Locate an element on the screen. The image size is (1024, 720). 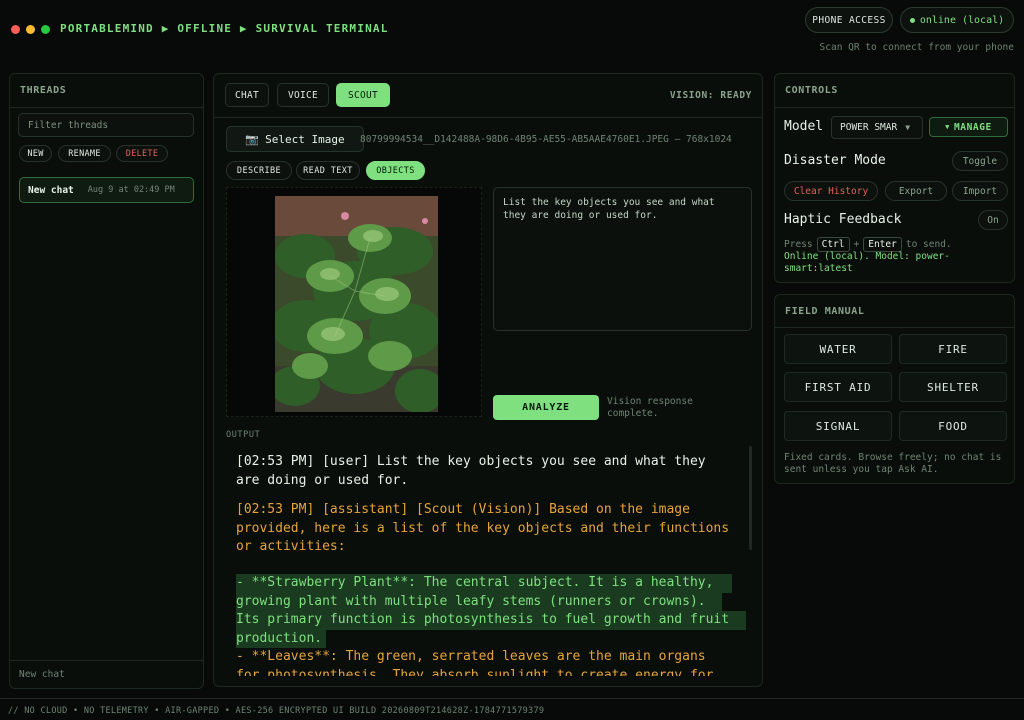
mode-read-text: READ TEXT is located at coordinates (328, 170).